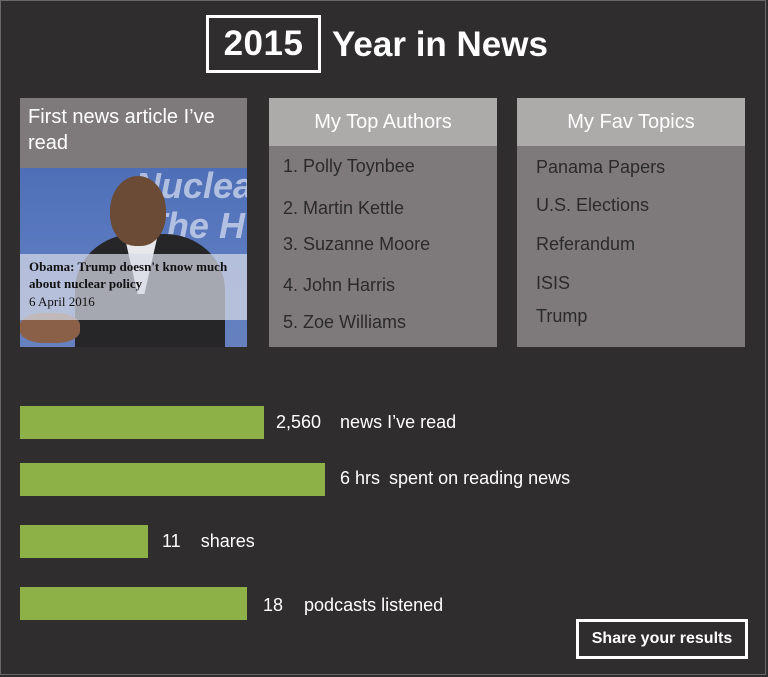 The width and height of the screenshot is (768, 677). Describe the element at coordinates (171, 541) in the screenshot. I see `shares-value: 11` at that location.